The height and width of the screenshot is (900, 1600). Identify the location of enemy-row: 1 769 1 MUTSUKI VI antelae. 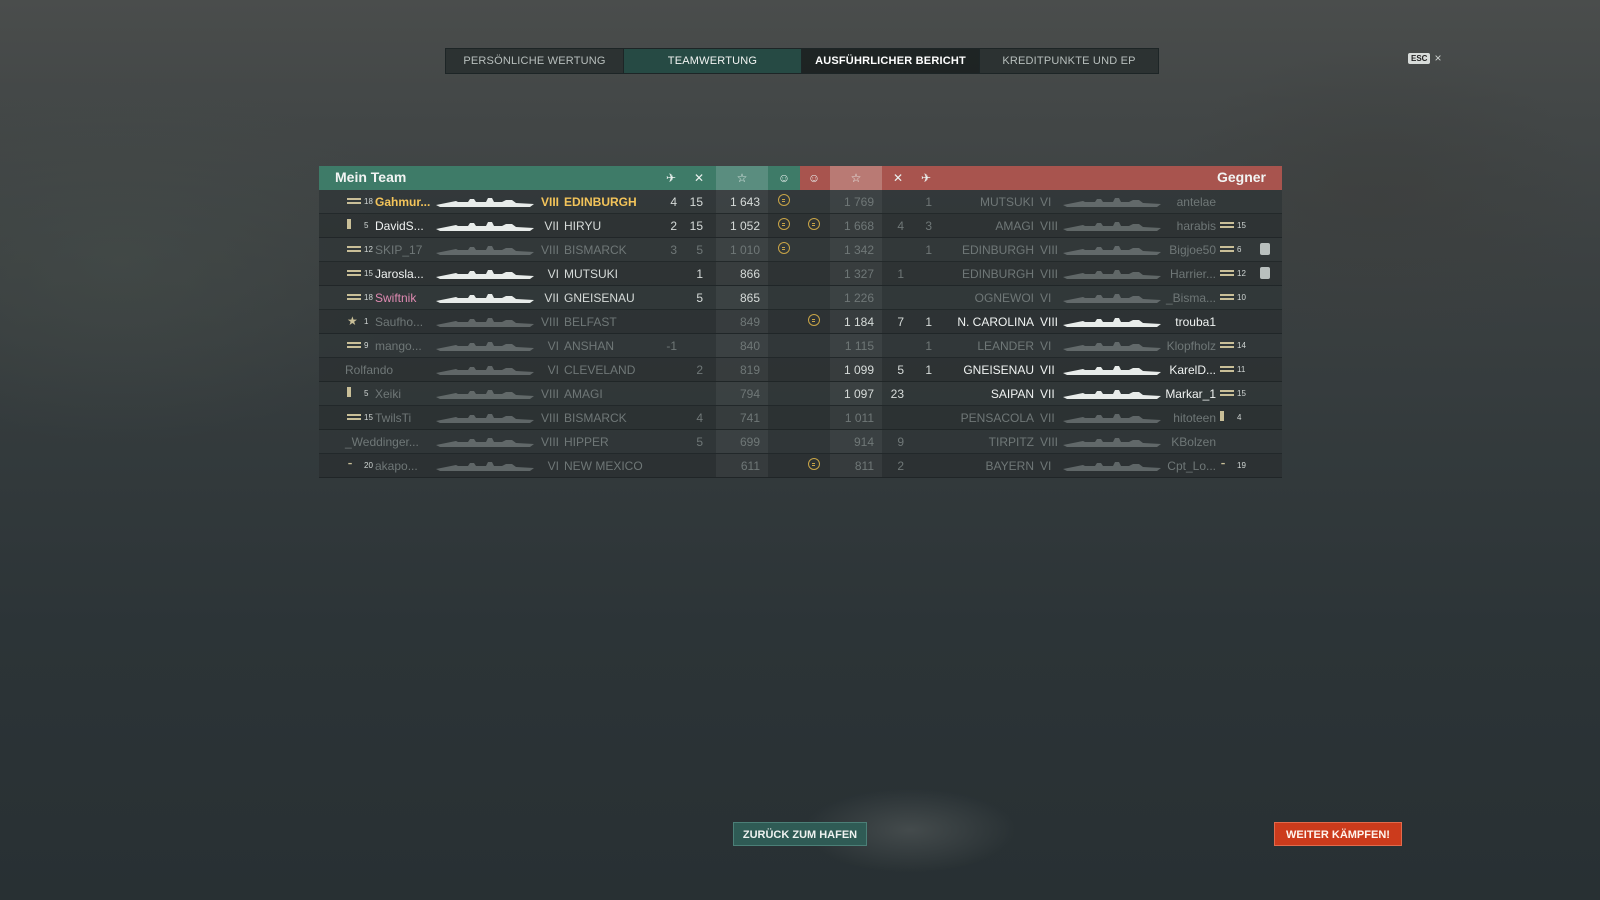
(1041, 202).